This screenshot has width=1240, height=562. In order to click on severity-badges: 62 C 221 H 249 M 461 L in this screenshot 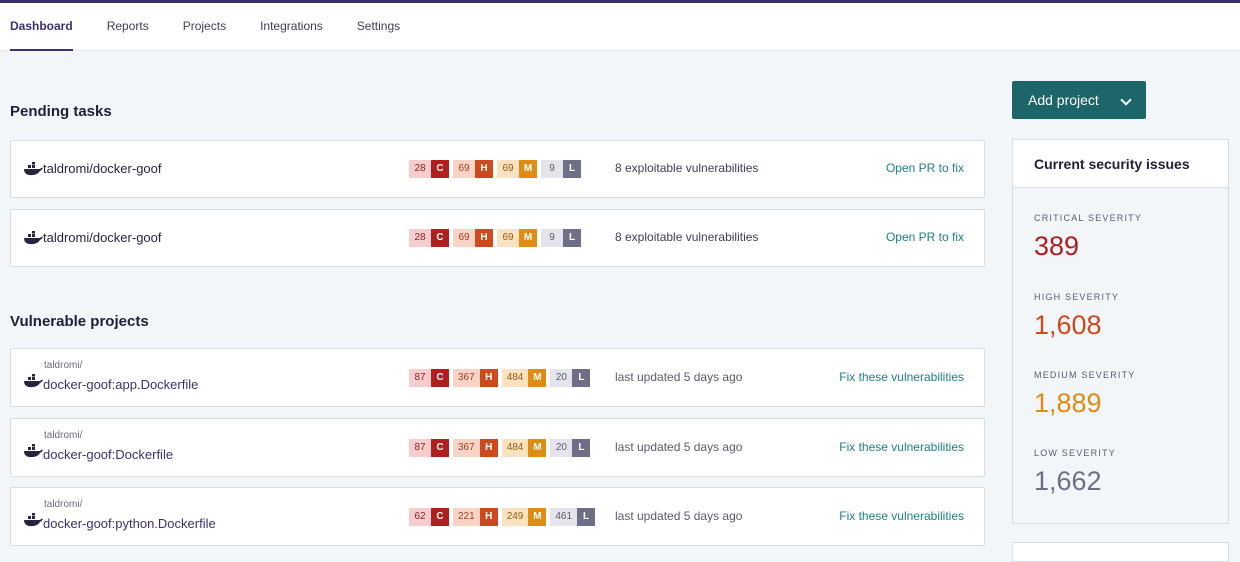, I will do `click(502, 517)`.